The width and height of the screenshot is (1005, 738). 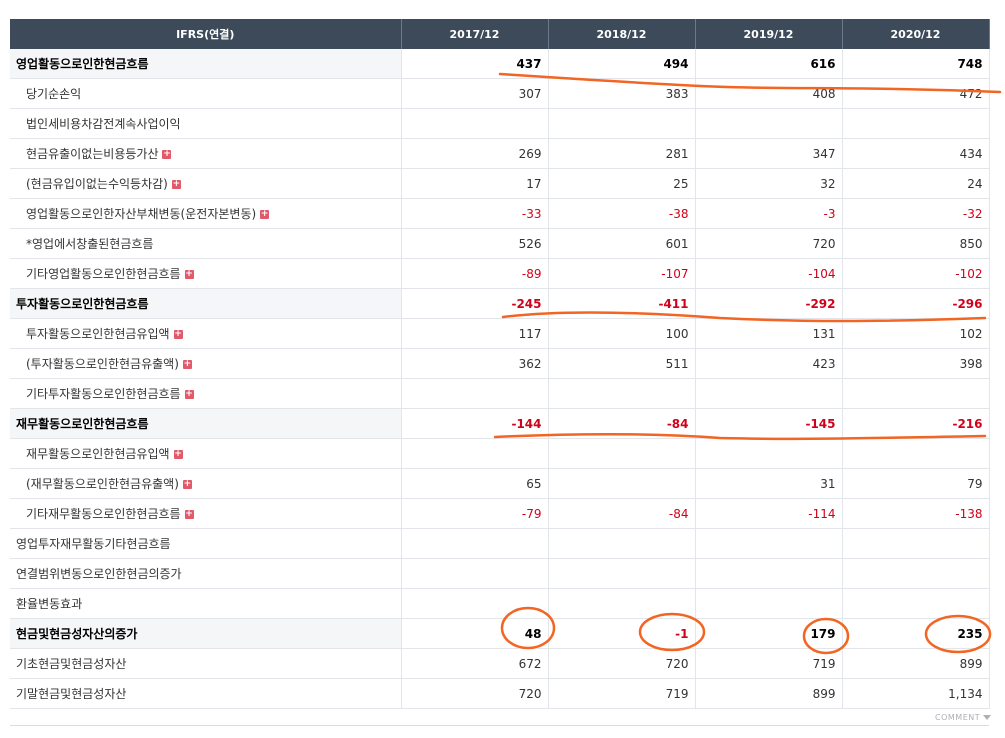 I want to click on value-cell: 131, so click(x=769, y=333).